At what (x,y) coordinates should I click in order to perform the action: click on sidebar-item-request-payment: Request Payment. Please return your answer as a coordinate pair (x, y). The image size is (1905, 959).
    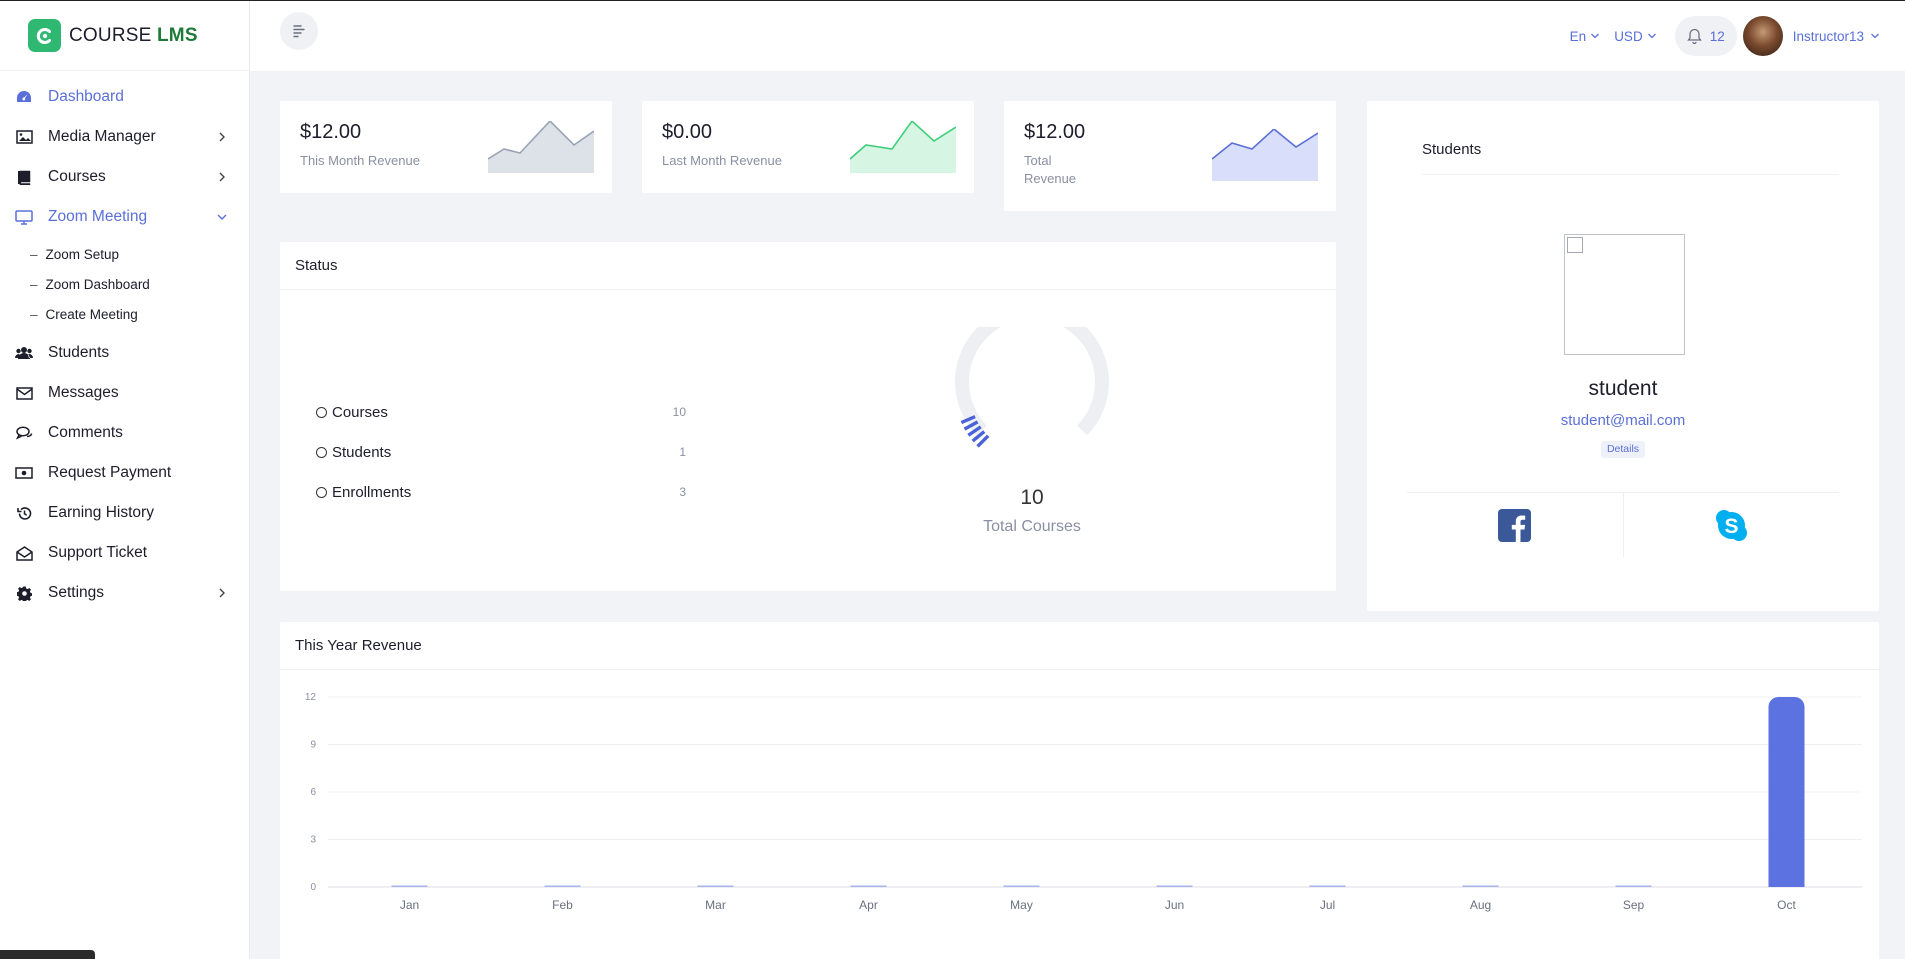
    Looking at the image, I should click on (124, 473).